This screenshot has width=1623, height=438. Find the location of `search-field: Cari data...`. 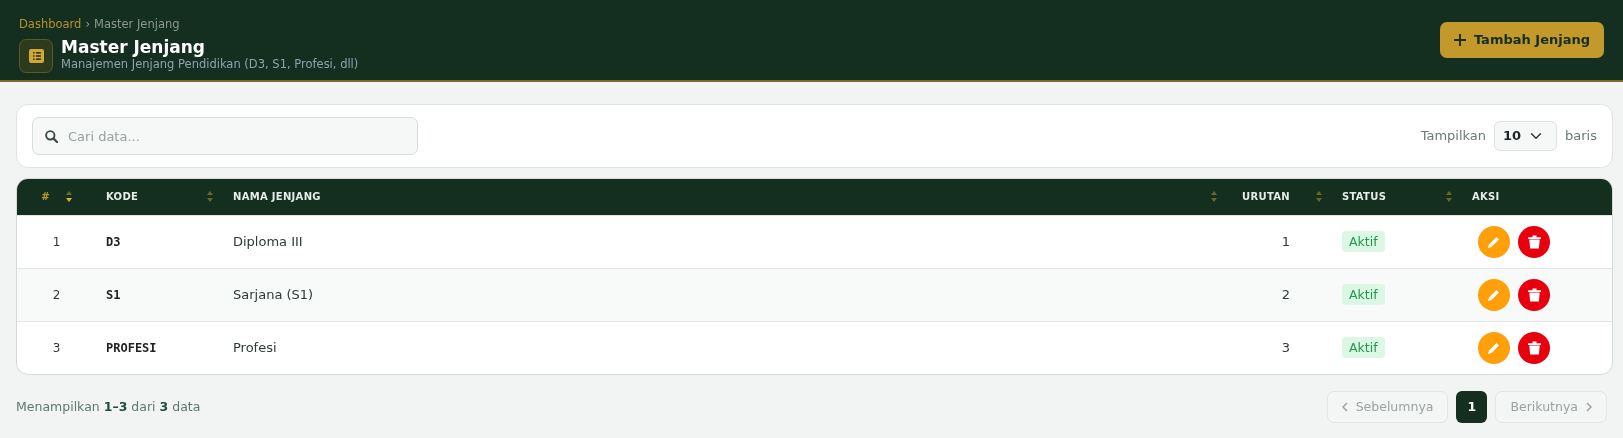

search-field: Cari data... is located at coordinates (225, 136).